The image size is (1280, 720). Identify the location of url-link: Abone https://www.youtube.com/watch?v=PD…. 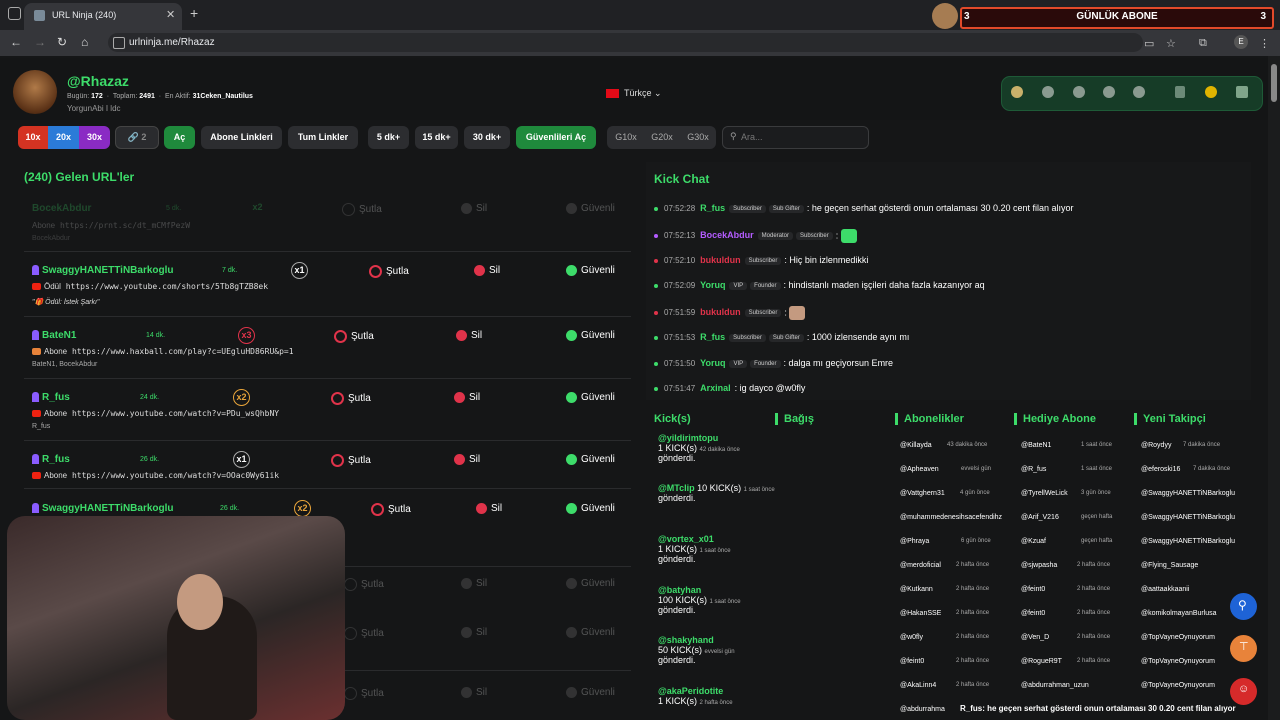
(155, 413).